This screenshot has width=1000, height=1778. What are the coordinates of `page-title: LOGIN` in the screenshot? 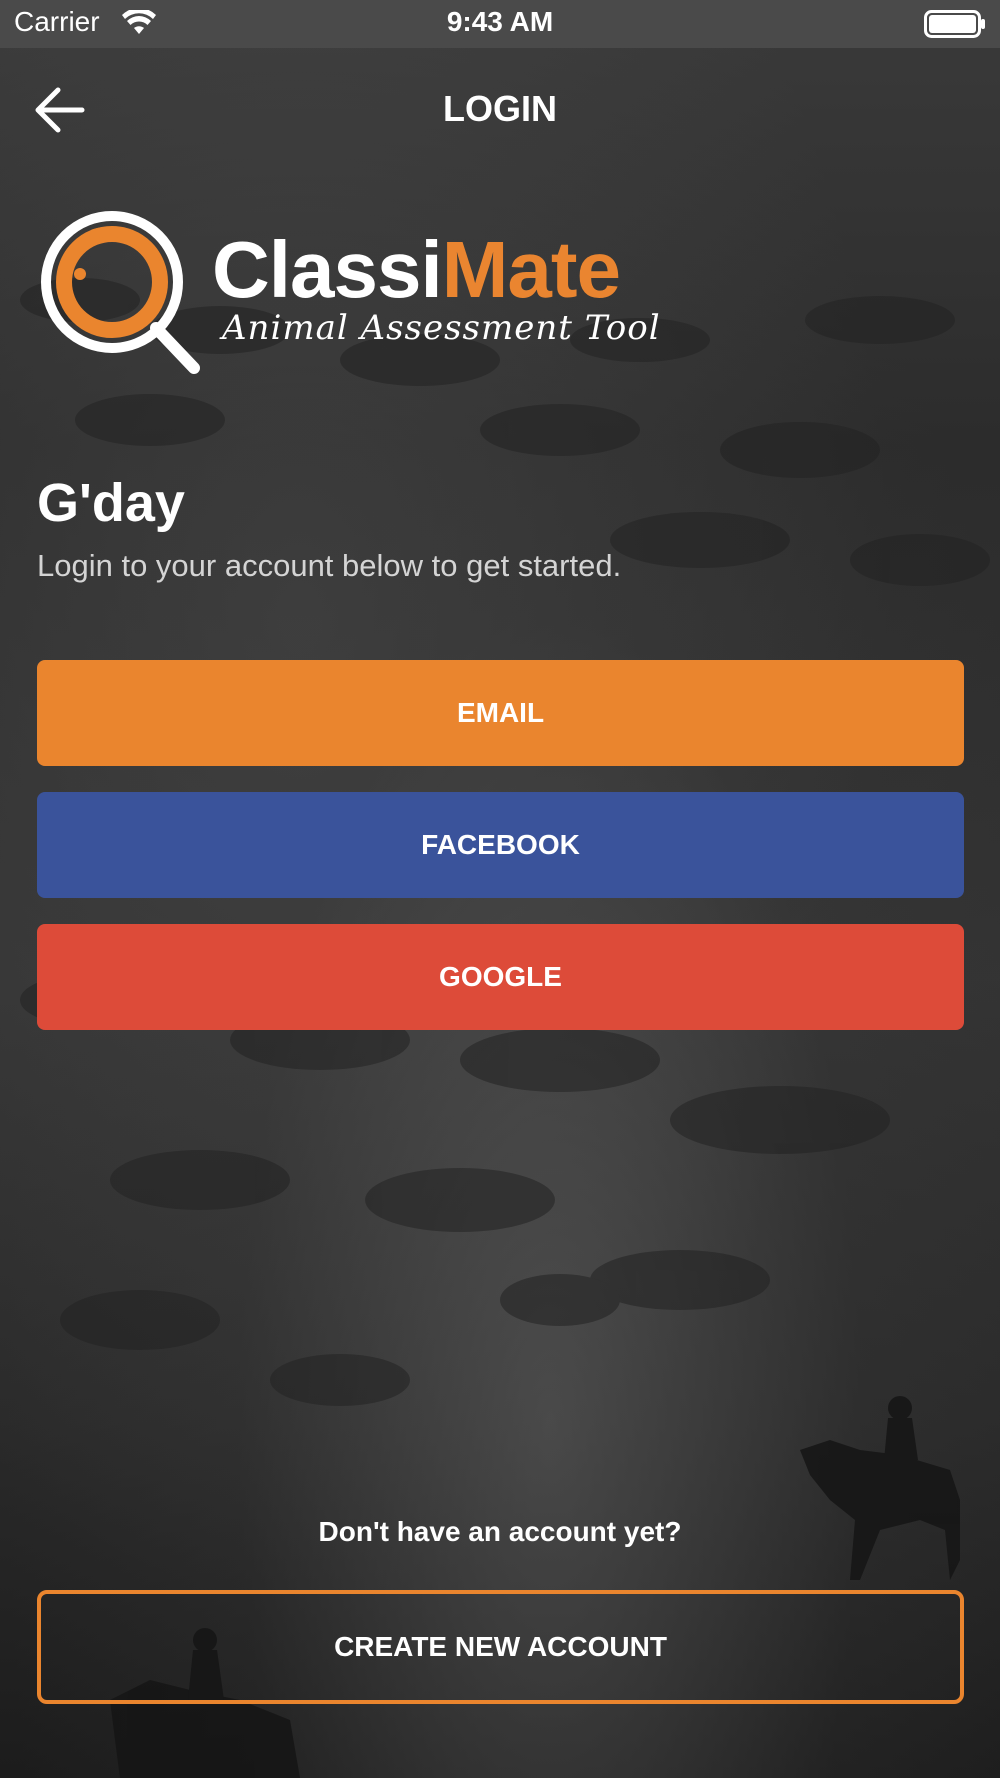 It's located at (500, 108).